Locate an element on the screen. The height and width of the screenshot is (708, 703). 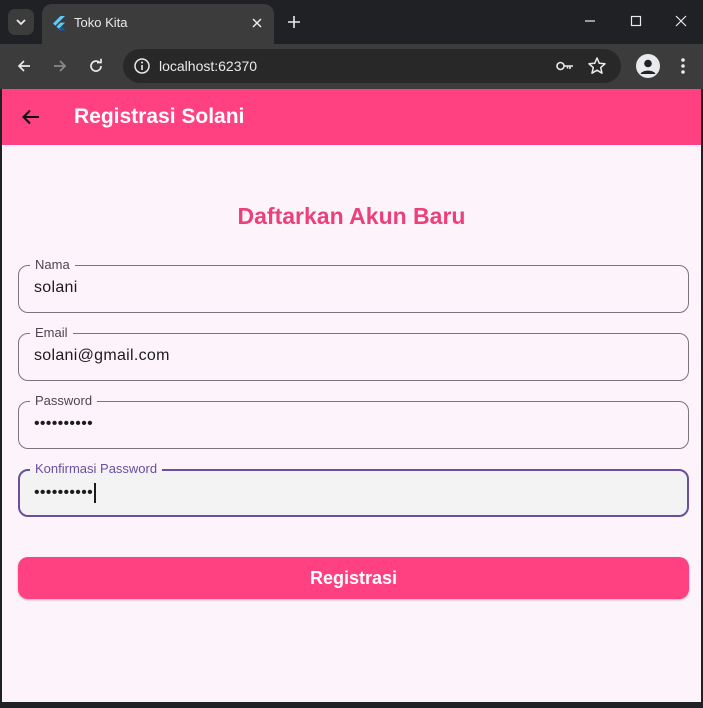
konfirmasi-password-label: Konfirmasi Password is located at coordinates (96, 469).